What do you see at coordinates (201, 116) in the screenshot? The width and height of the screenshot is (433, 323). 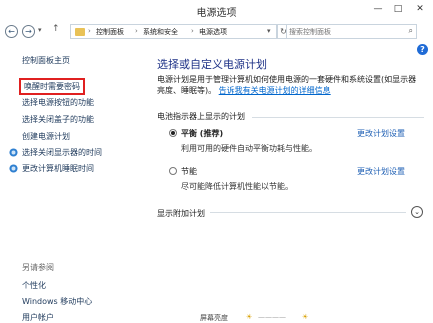 I see `section-label: 电池指示器上显示的计划` at bounding box center [201, 116].